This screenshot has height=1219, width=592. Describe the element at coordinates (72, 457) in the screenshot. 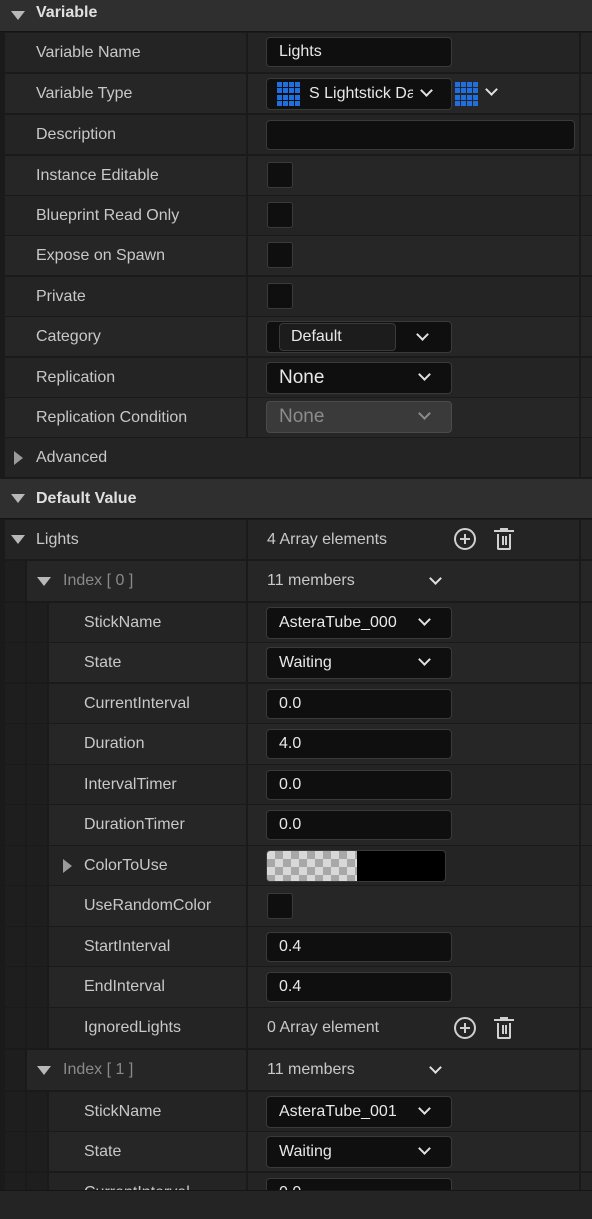

I see `advanced-label: Advanced` at that location.